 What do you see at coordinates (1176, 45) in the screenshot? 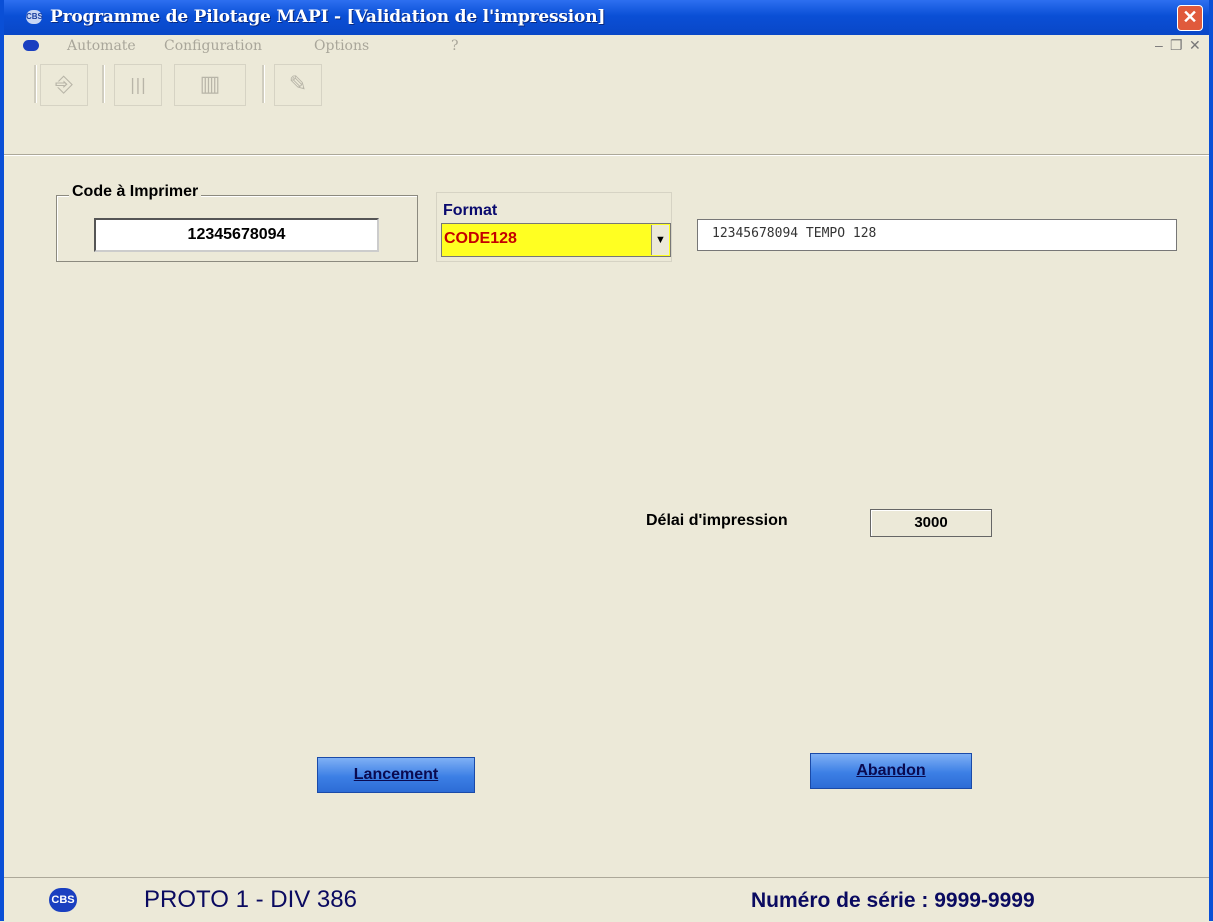
I see `mdi-restore-button: ❐` at bounding box center [1176, 45].